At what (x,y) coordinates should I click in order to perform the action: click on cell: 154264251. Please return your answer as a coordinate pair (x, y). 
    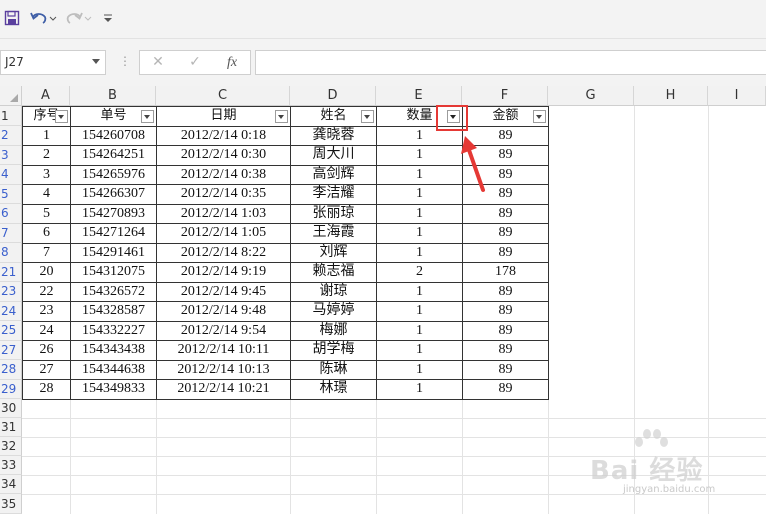
    Looking at the image, I should click on (113, 155).